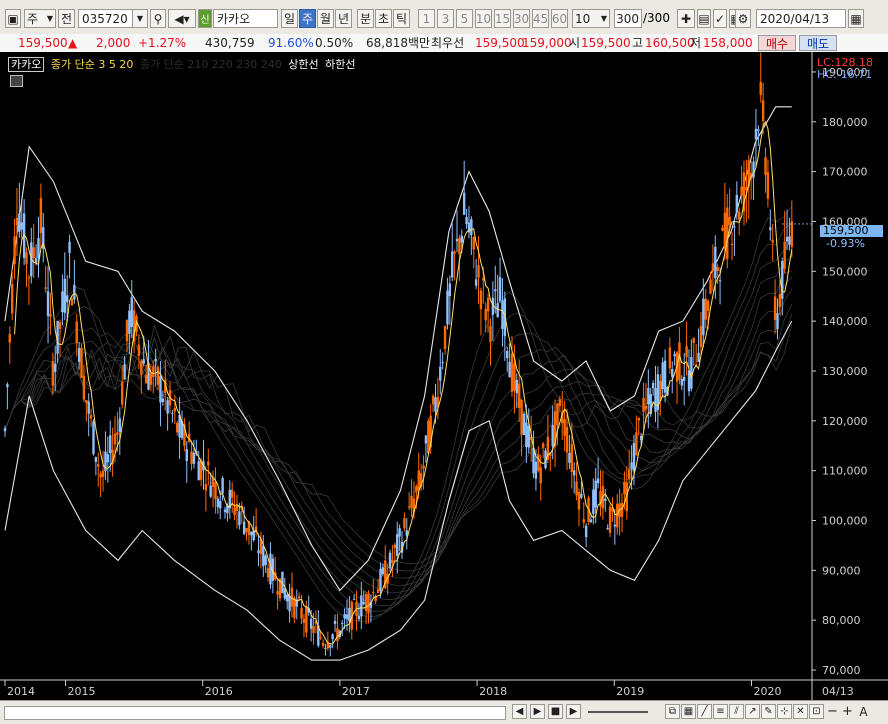 This screenshot has height=724, width=888. What do you see at coordinates (845, 371) in the screenshot?
I see `y-tick-label: 130,000` at bounding box center [845, 371].